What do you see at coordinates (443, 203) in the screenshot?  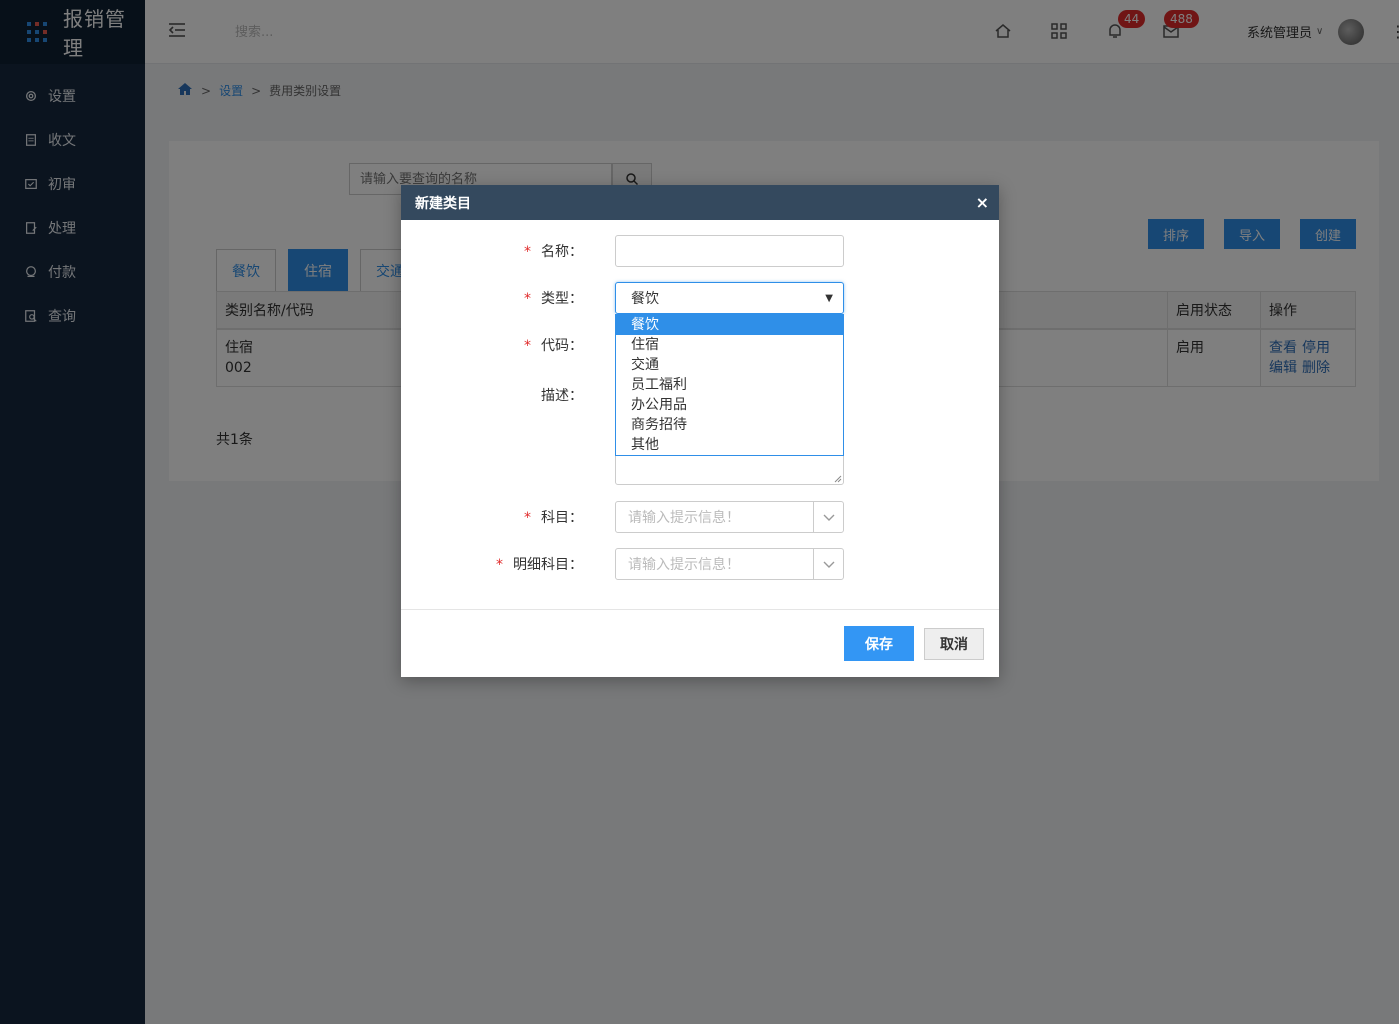 I see `dialog-title: 新建类目` at bounding box center [443, 203].